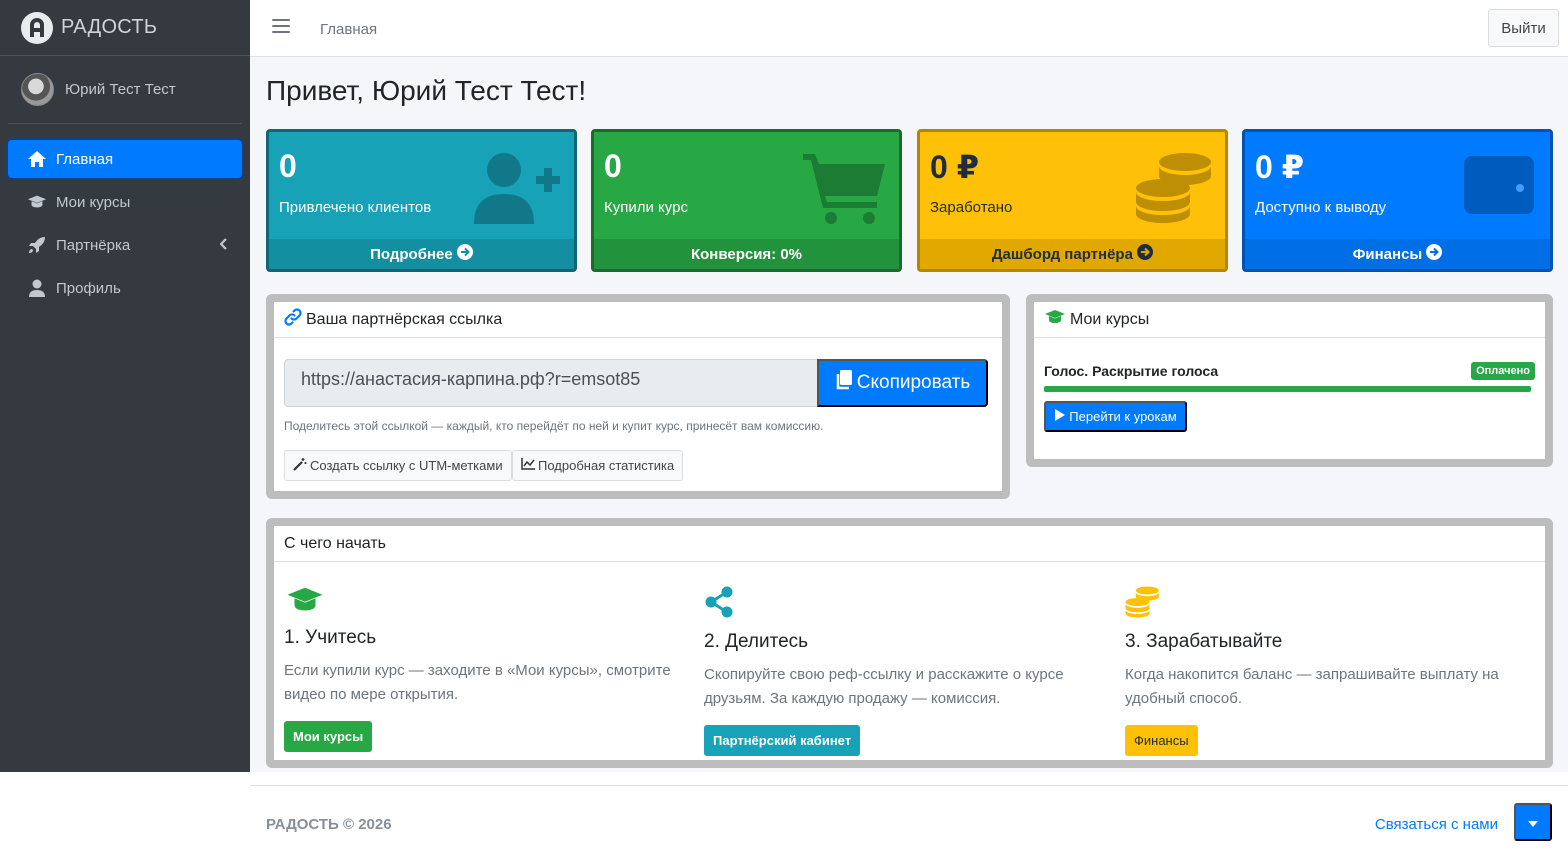 This screenshot has height=858, width=1568. What do you see at coordinates (782, 740) in the screenshot?
I see `partner-cabinet-button: Партнёрский кабинет` at bounding box center [782, 740].